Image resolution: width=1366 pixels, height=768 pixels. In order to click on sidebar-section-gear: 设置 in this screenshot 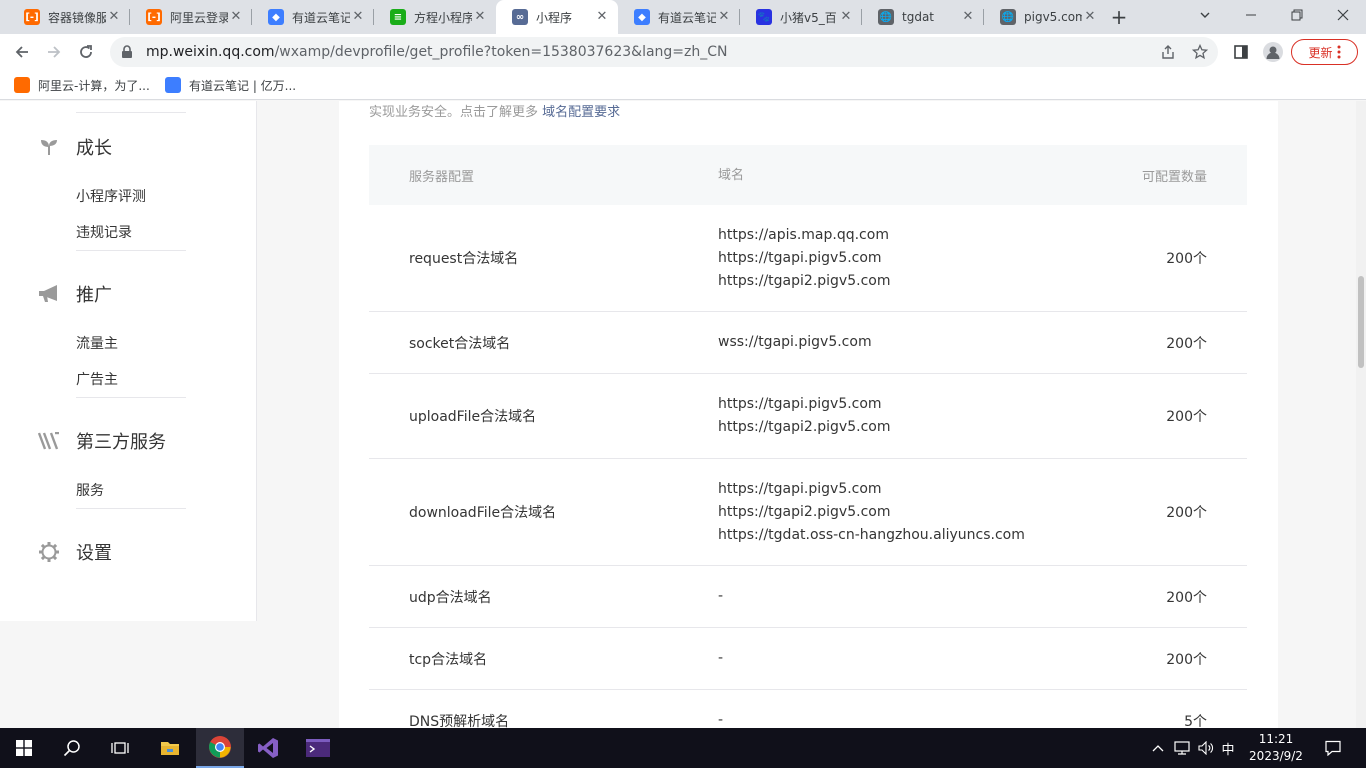, I will do `click(75, 552)`.